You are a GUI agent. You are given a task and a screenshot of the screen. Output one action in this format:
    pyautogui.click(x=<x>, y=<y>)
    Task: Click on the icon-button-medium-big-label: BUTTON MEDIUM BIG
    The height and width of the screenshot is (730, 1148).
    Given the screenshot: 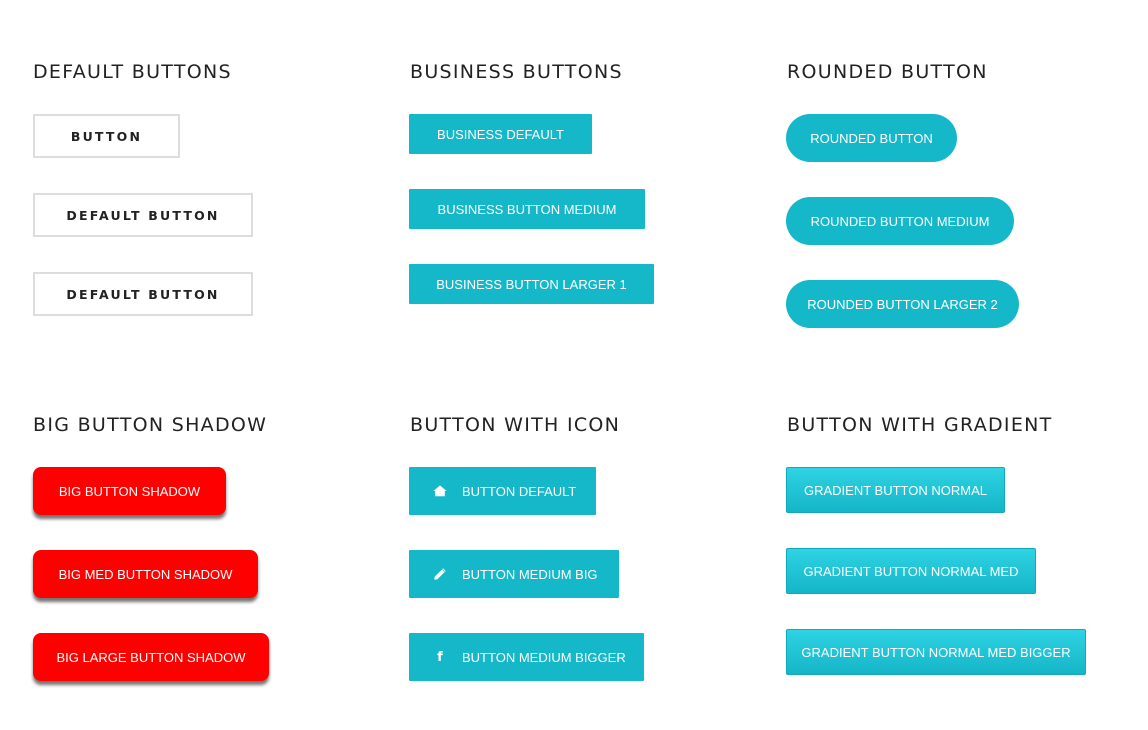 What is the action you would take?
    pyautogui.click(x=530, y=574)
    